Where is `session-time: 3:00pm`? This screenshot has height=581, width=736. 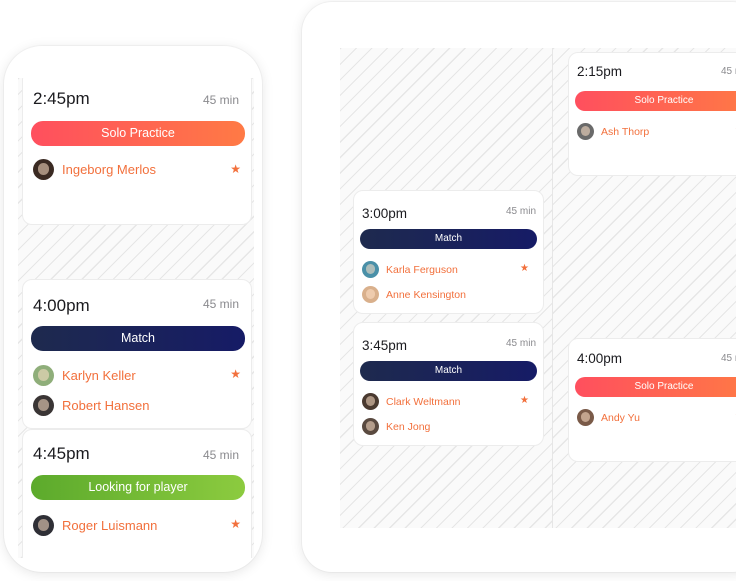 session-time: 3:00pm is located at coordinates (385, 213).